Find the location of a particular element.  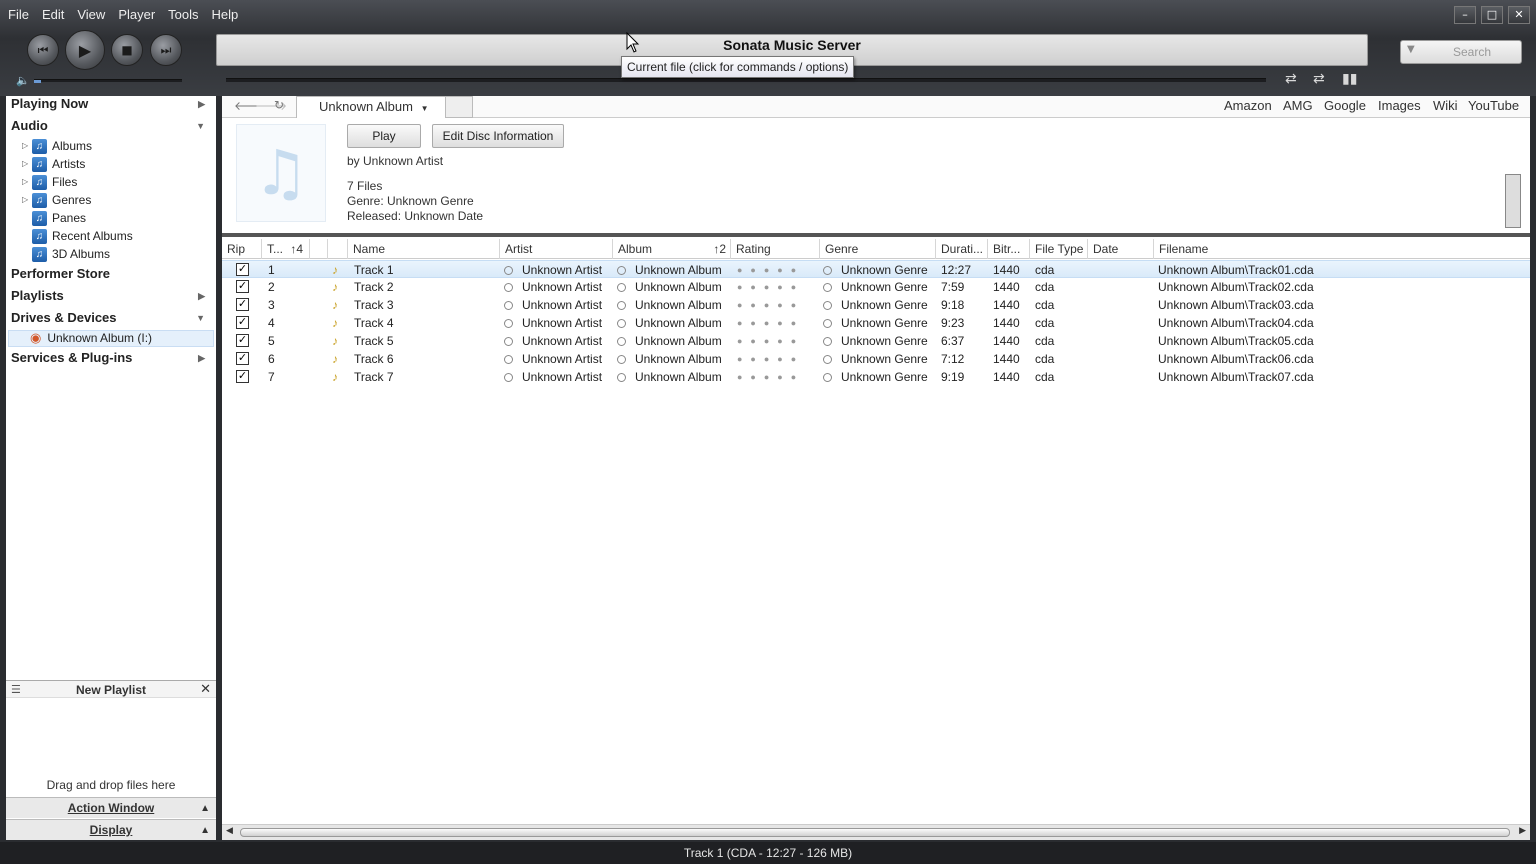

nav-drive-unknown-album: ◉ Unknown Album (I:) is located at coordinates (91, 338).